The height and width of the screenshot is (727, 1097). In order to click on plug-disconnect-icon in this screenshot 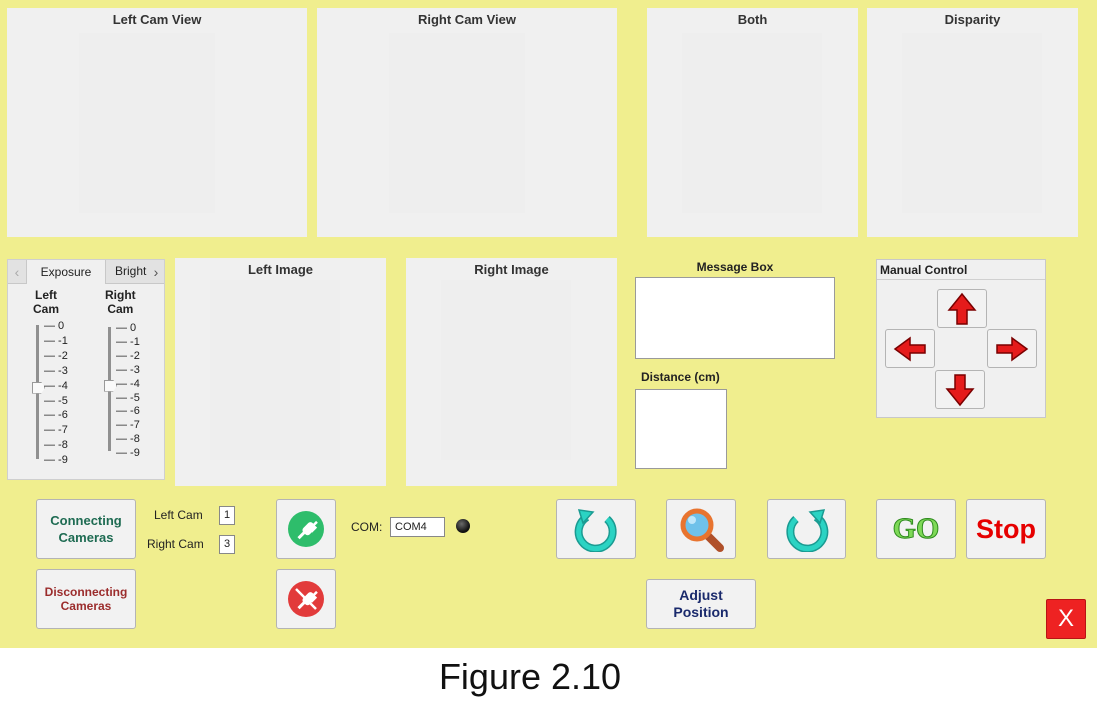, I will do `click(306, 599)`.